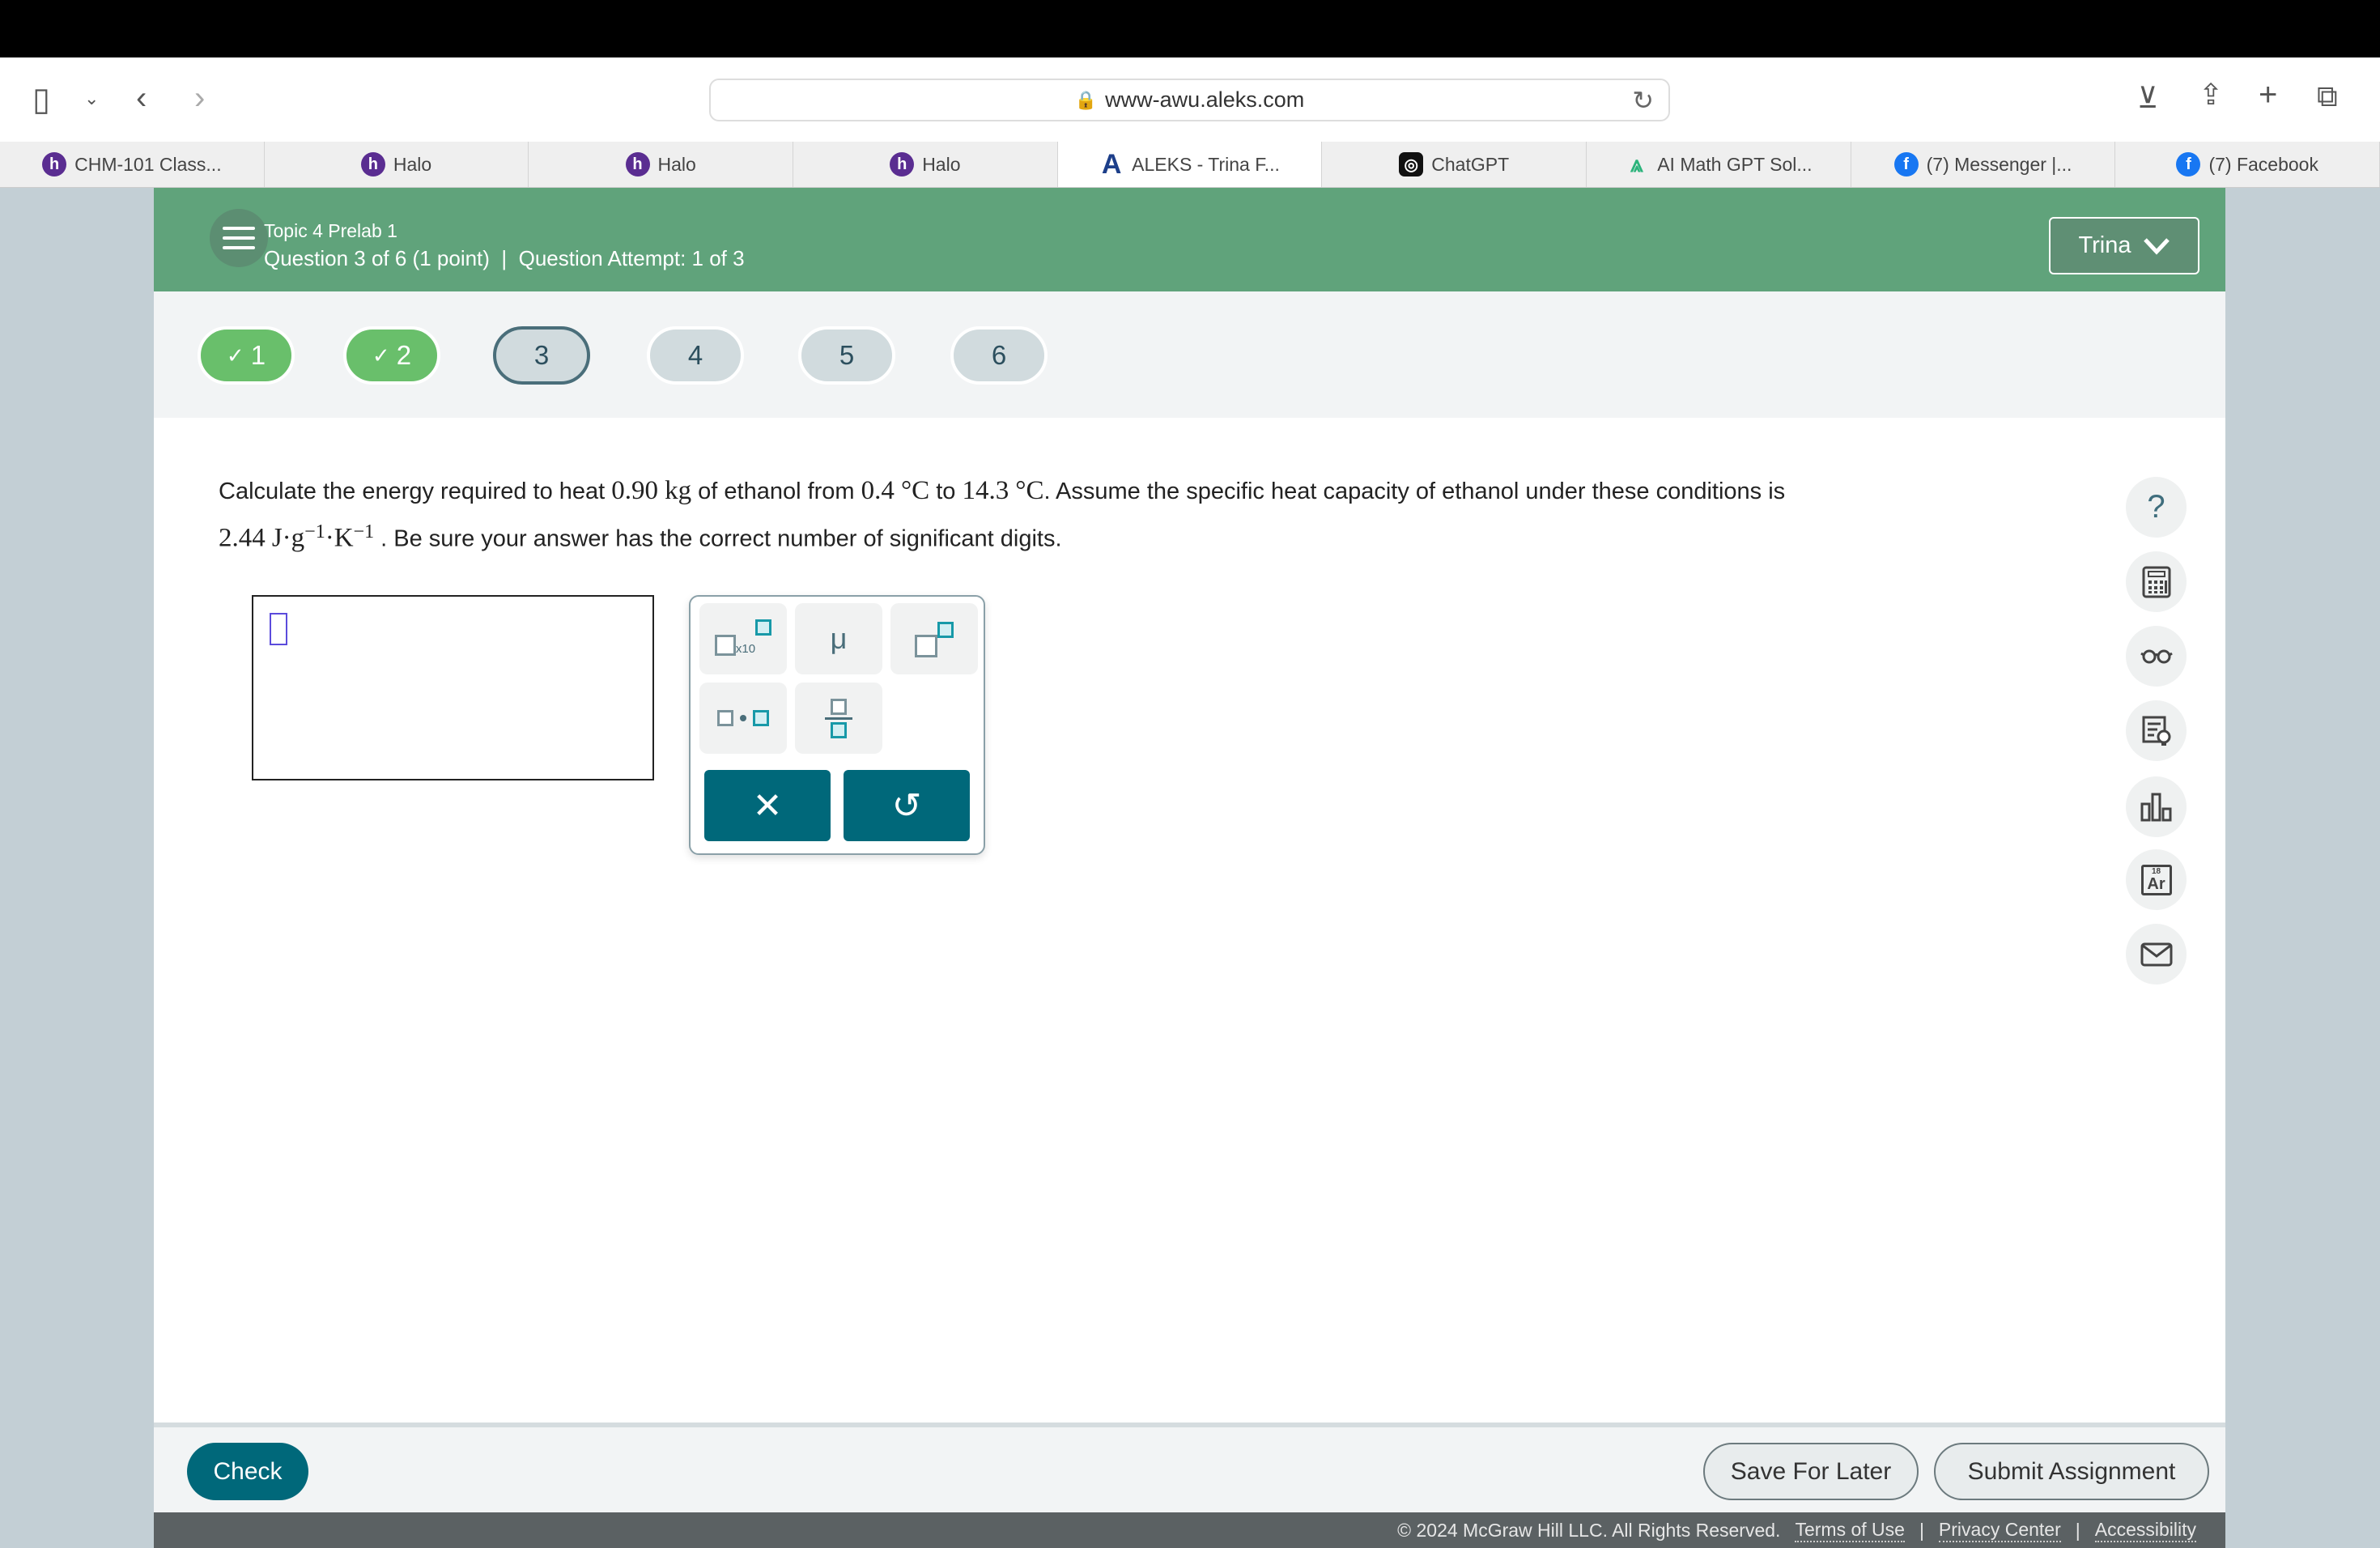 The image size is (2380, 1548). Describe the element at coordinates (2268, 95) in the screenshot. I see `new-tab-icon: +` at that location.